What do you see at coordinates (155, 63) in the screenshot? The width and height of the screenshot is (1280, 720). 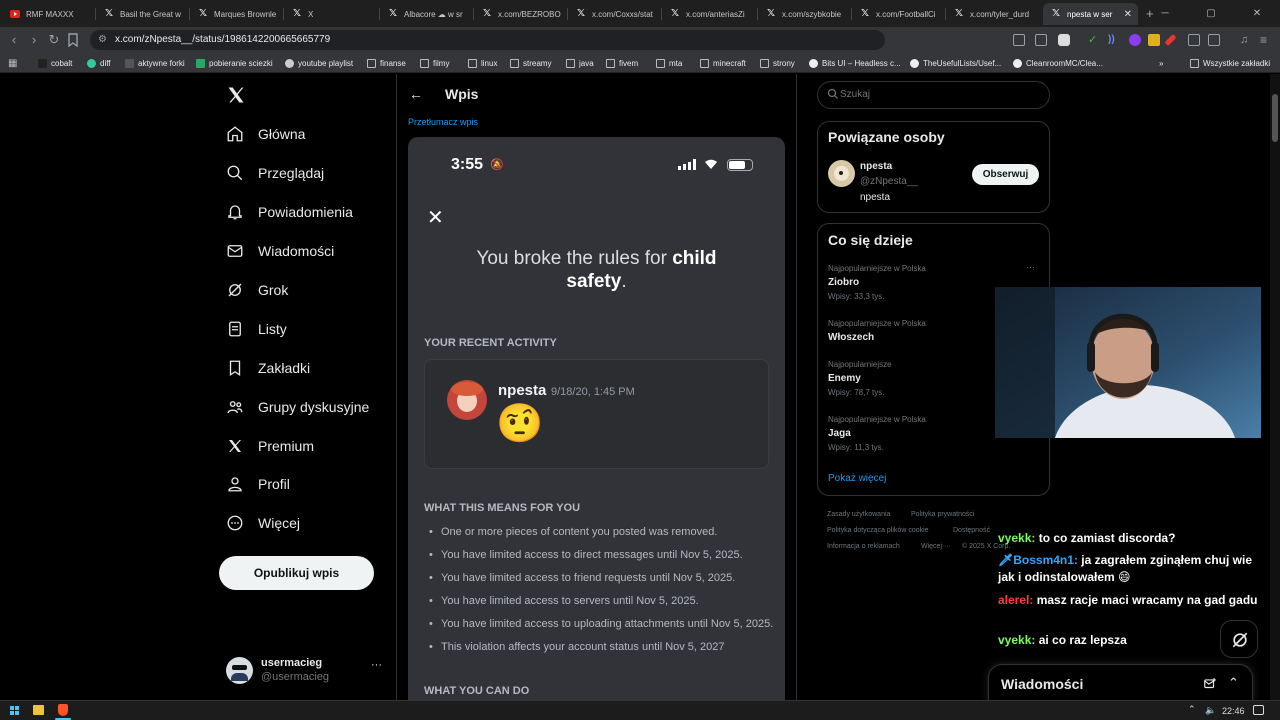 I see `bookmark-item: aktywne forki` at bounding box center [155, 63].